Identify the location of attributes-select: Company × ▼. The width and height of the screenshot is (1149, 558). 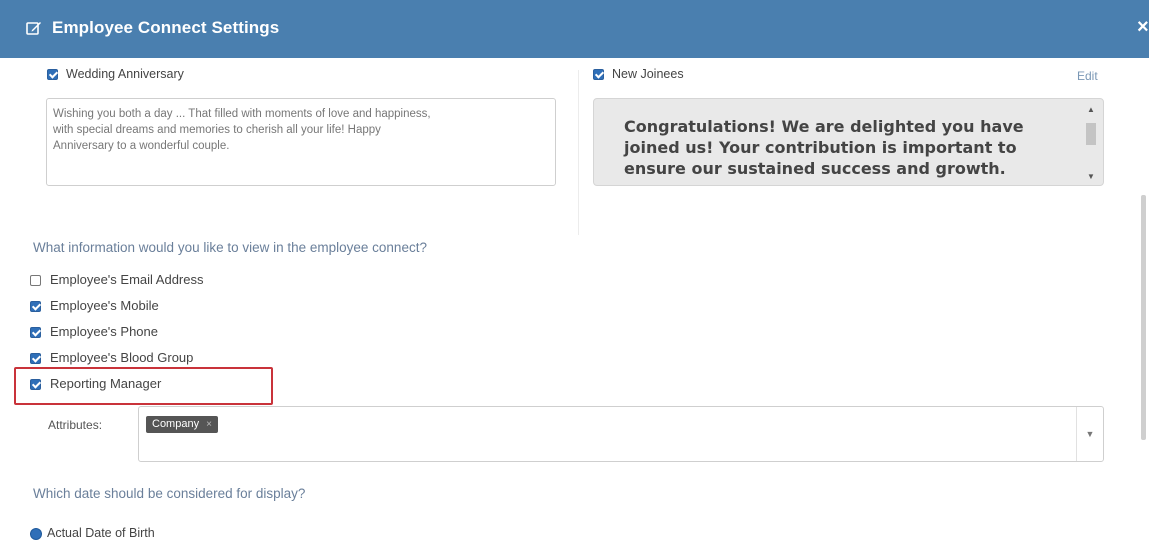
(621, 434).